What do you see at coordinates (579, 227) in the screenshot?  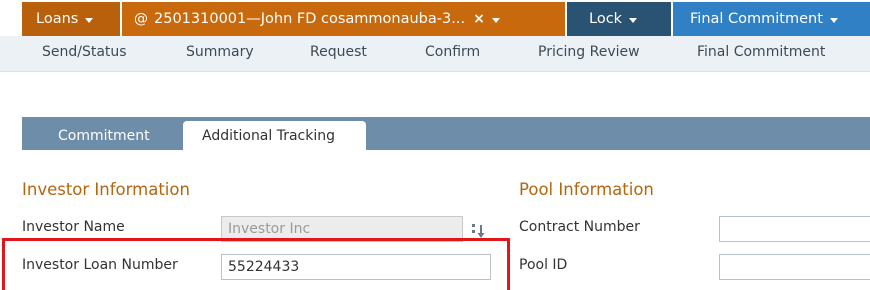 I see `contract-number-label: Contract Number` at bounding box center [579, 227].